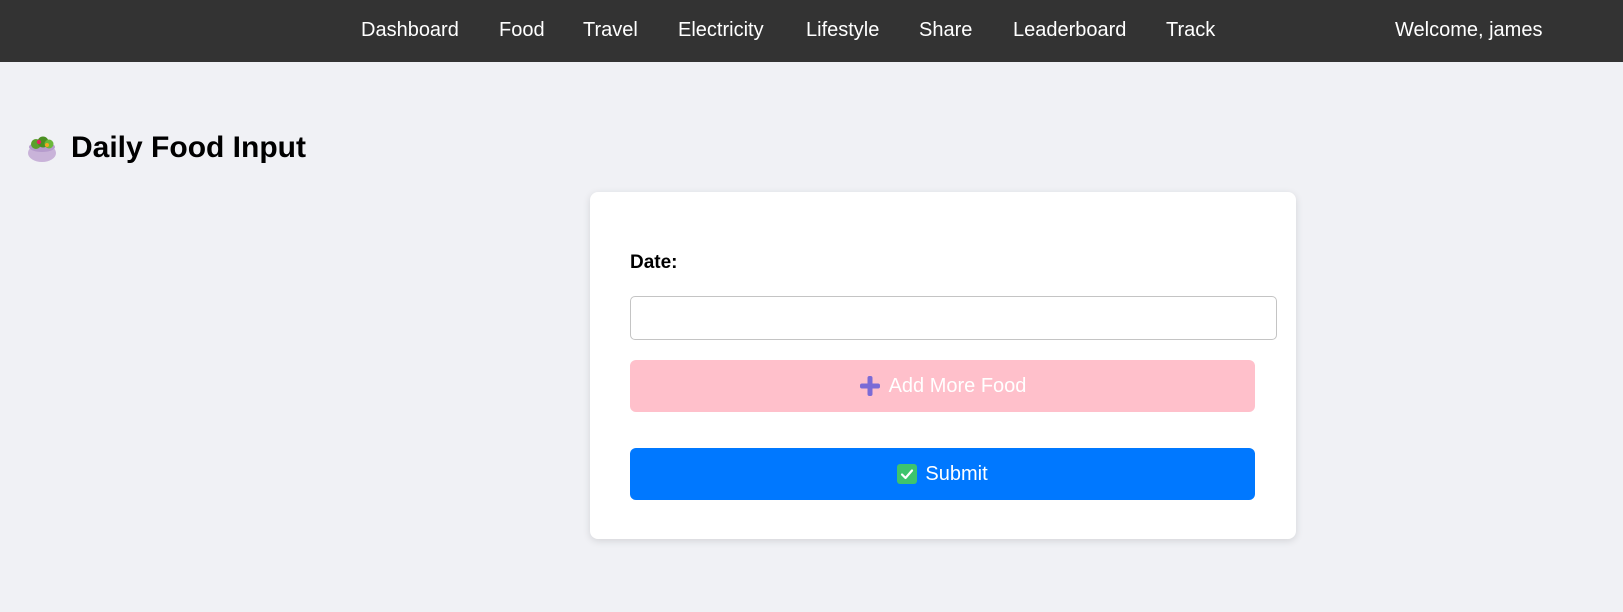 This screenshot has height=612, width=1623. I want to click on nav-item-lifestyle: Lifestyle, so click(842, 31).